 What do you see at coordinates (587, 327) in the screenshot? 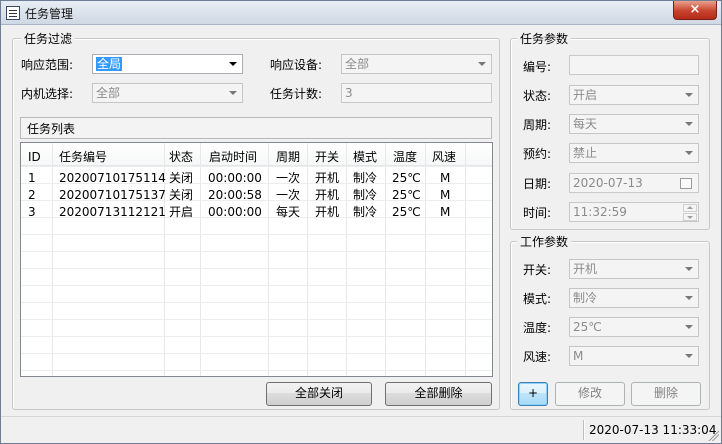
I see `temperature-select-value: 25℃` at bounding box center [587, 327].